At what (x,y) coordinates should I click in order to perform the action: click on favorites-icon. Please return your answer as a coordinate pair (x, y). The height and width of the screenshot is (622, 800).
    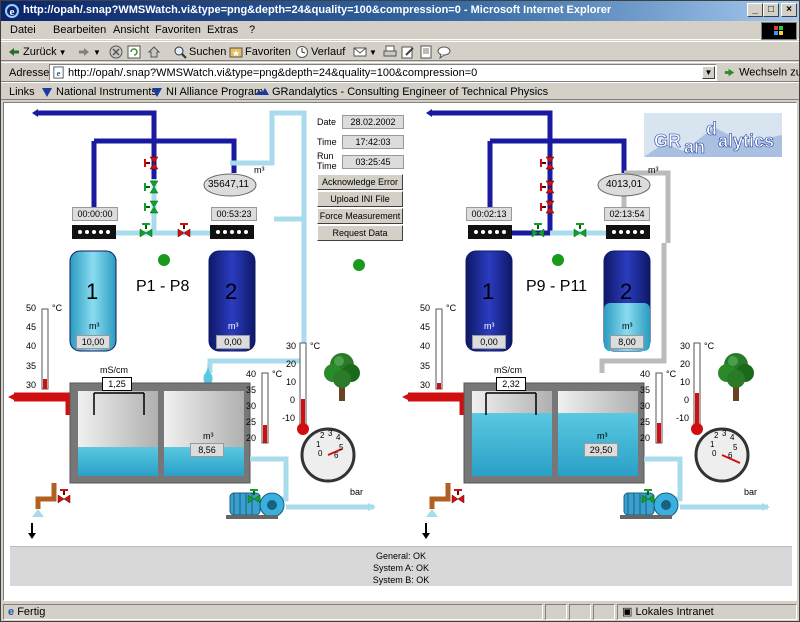
    Looking at the image, I should click on (236, 52).